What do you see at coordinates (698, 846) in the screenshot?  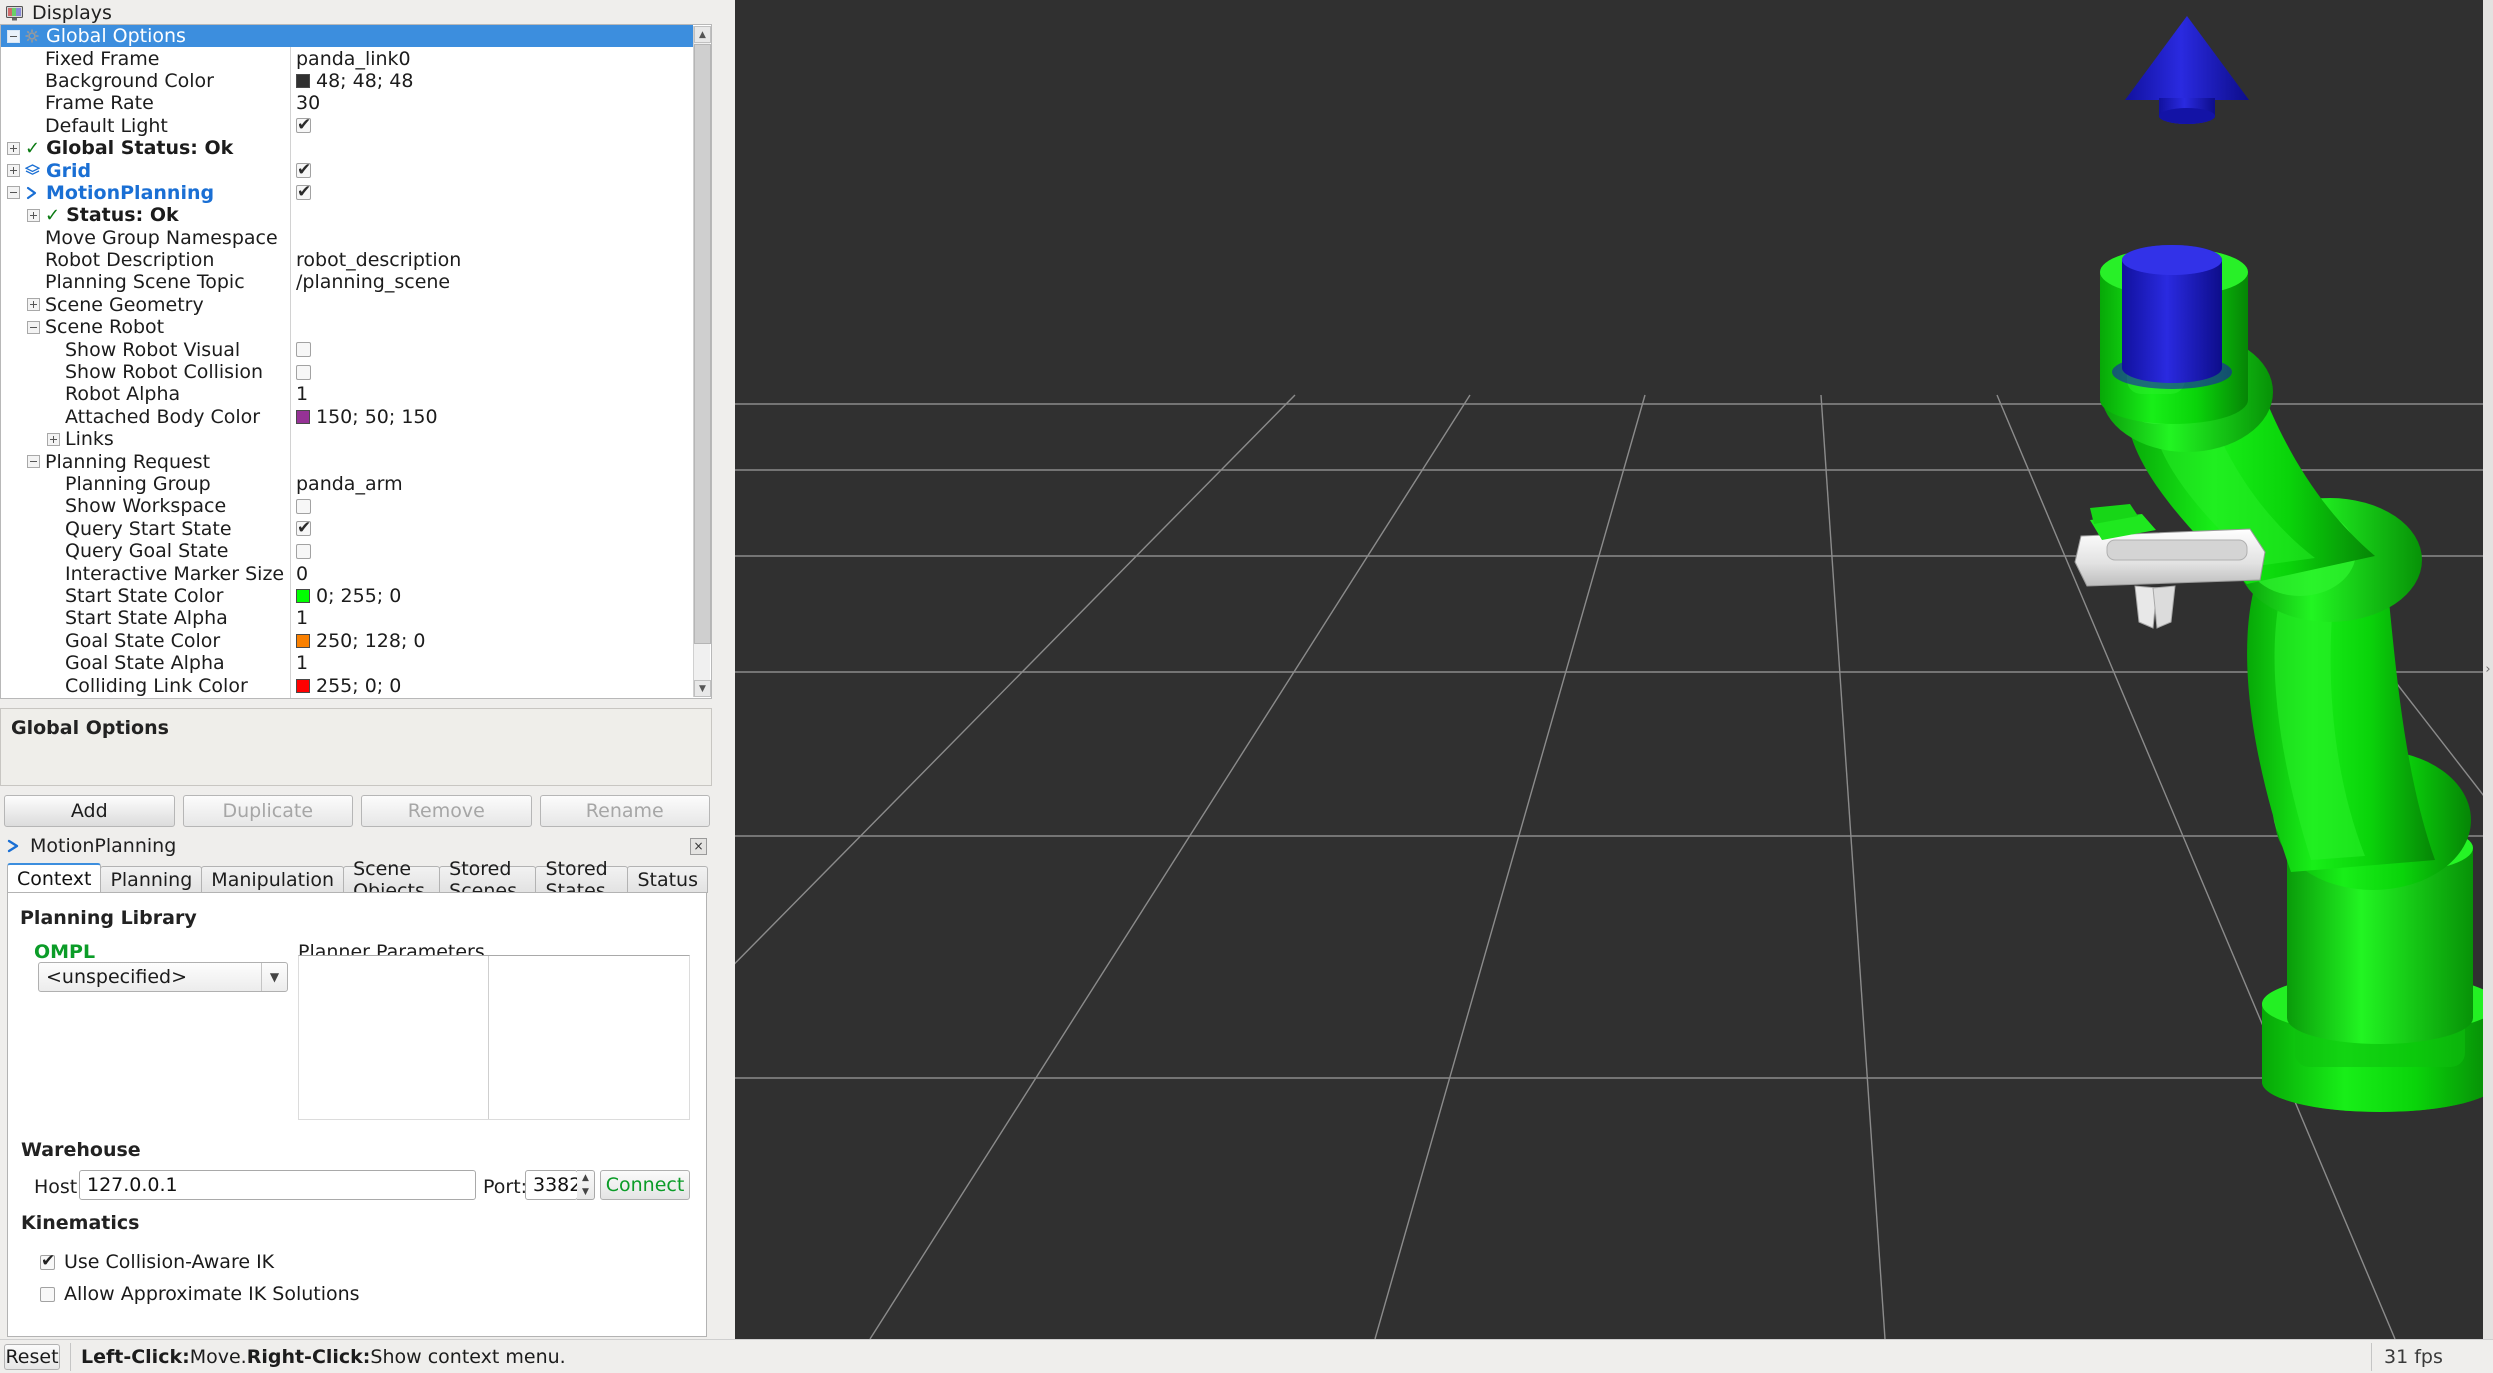 I see `close-icon: ×` at bounding box center [698, 846].